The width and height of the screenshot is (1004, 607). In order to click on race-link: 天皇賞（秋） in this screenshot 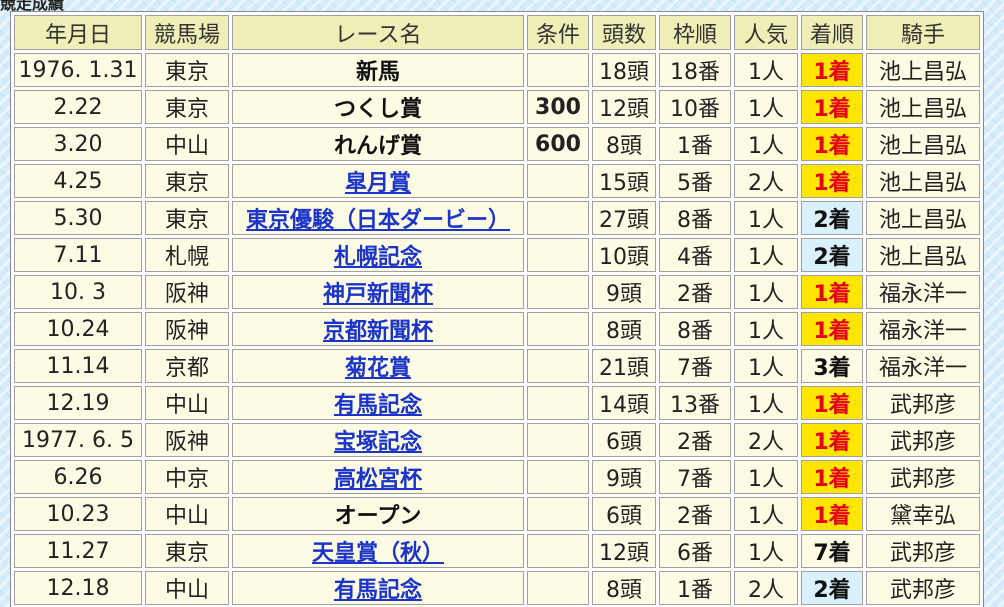, I will do `click(378, 553)`.